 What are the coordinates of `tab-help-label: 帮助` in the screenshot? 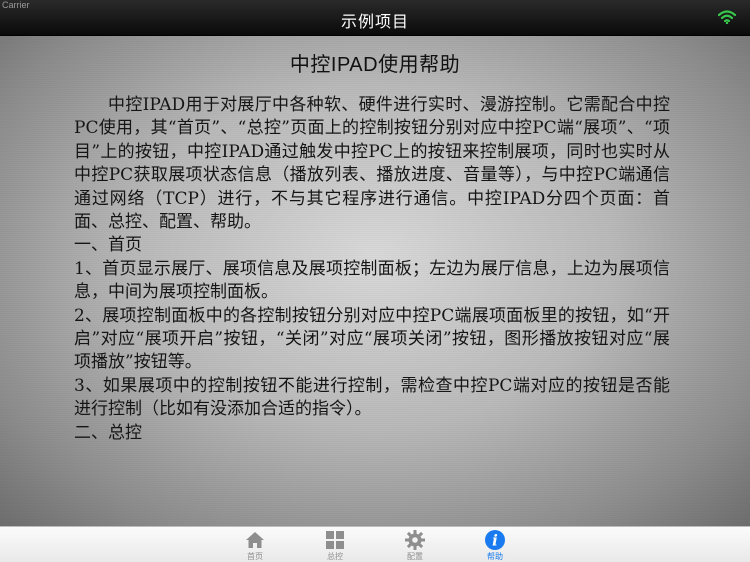 It's located at (495, 556).